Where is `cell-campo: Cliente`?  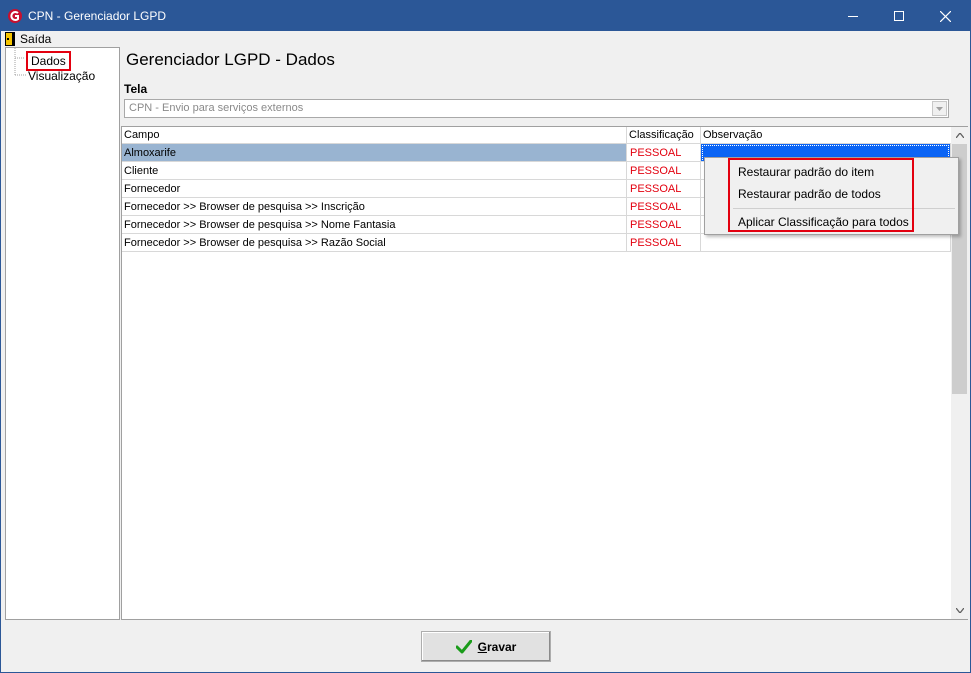
cell-campo: Cliente is located at coordinates (374, 170).